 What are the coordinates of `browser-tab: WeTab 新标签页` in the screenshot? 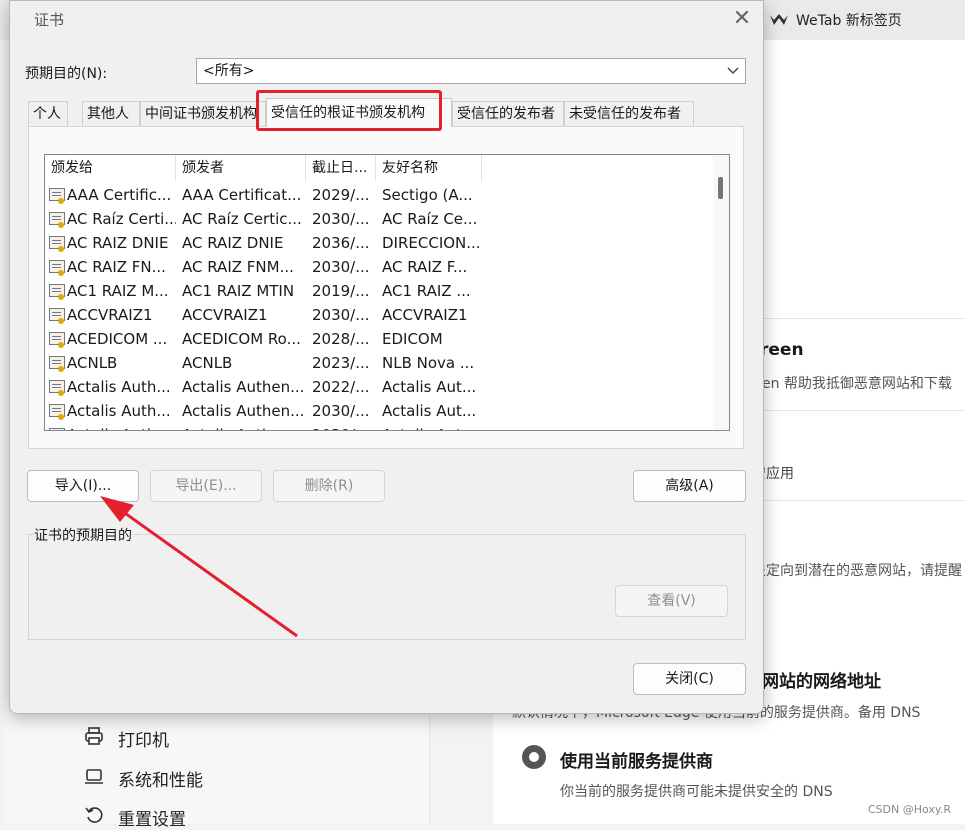 It's located at (836, 20).